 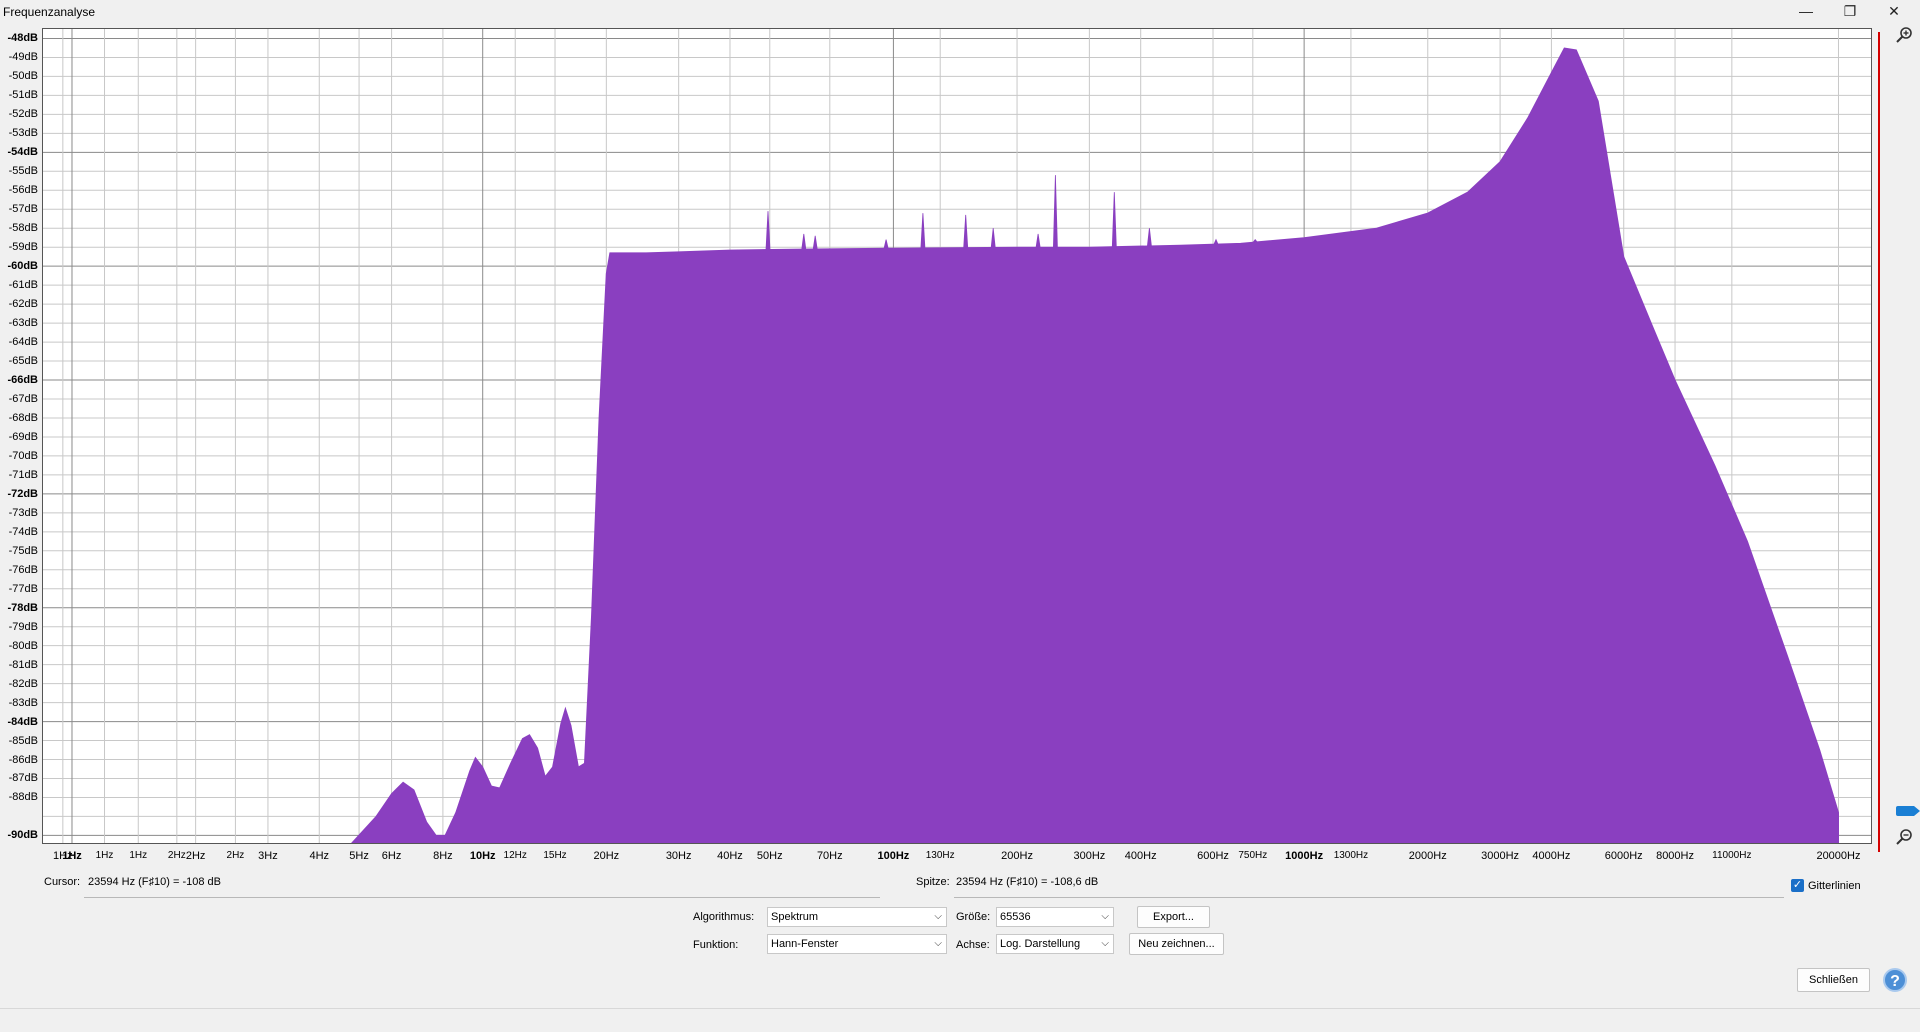 I want to click on cursor-value: 23594 Hz (F♯10) = -108 dB, so click(x=154, y=882).